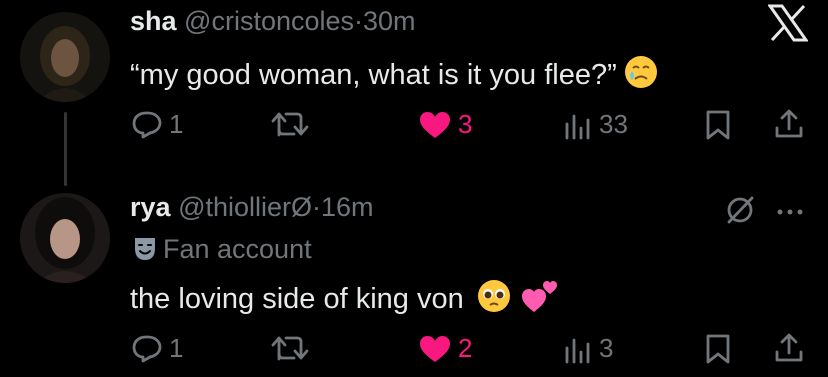  What do you see at coordinates (788, 25) in the screenshot?
I see `x-logo-icon` at bounding box center [788, 25].